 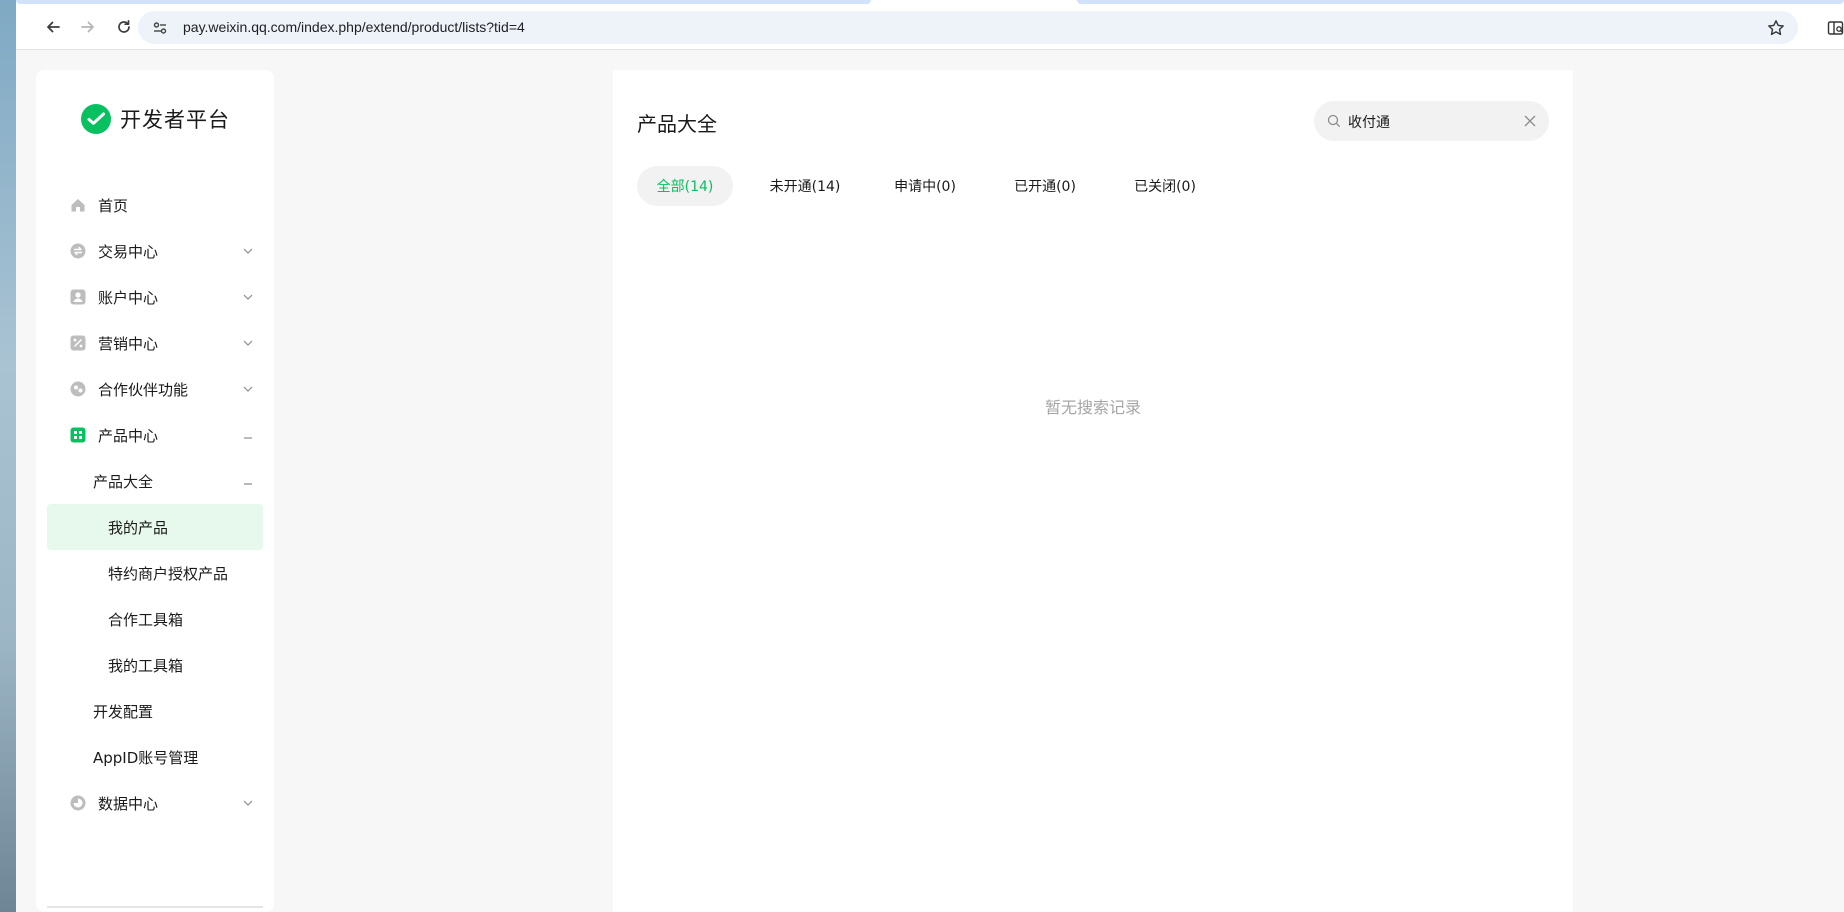 I want to click on sidebar-item-account: 账户中心, so click(x=155, y=297).